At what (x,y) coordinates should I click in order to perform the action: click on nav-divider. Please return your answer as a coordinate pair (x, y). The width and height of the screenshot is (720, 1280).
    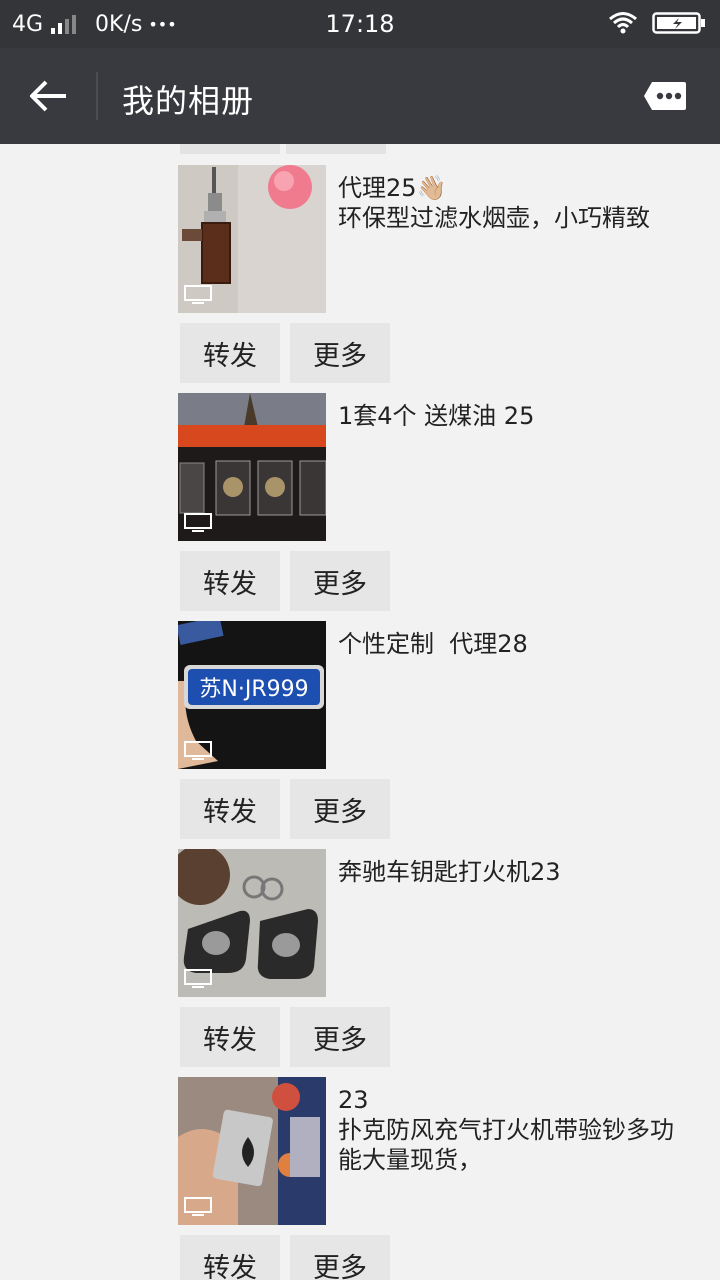
    Looking at the image, I should click on (97, 96).